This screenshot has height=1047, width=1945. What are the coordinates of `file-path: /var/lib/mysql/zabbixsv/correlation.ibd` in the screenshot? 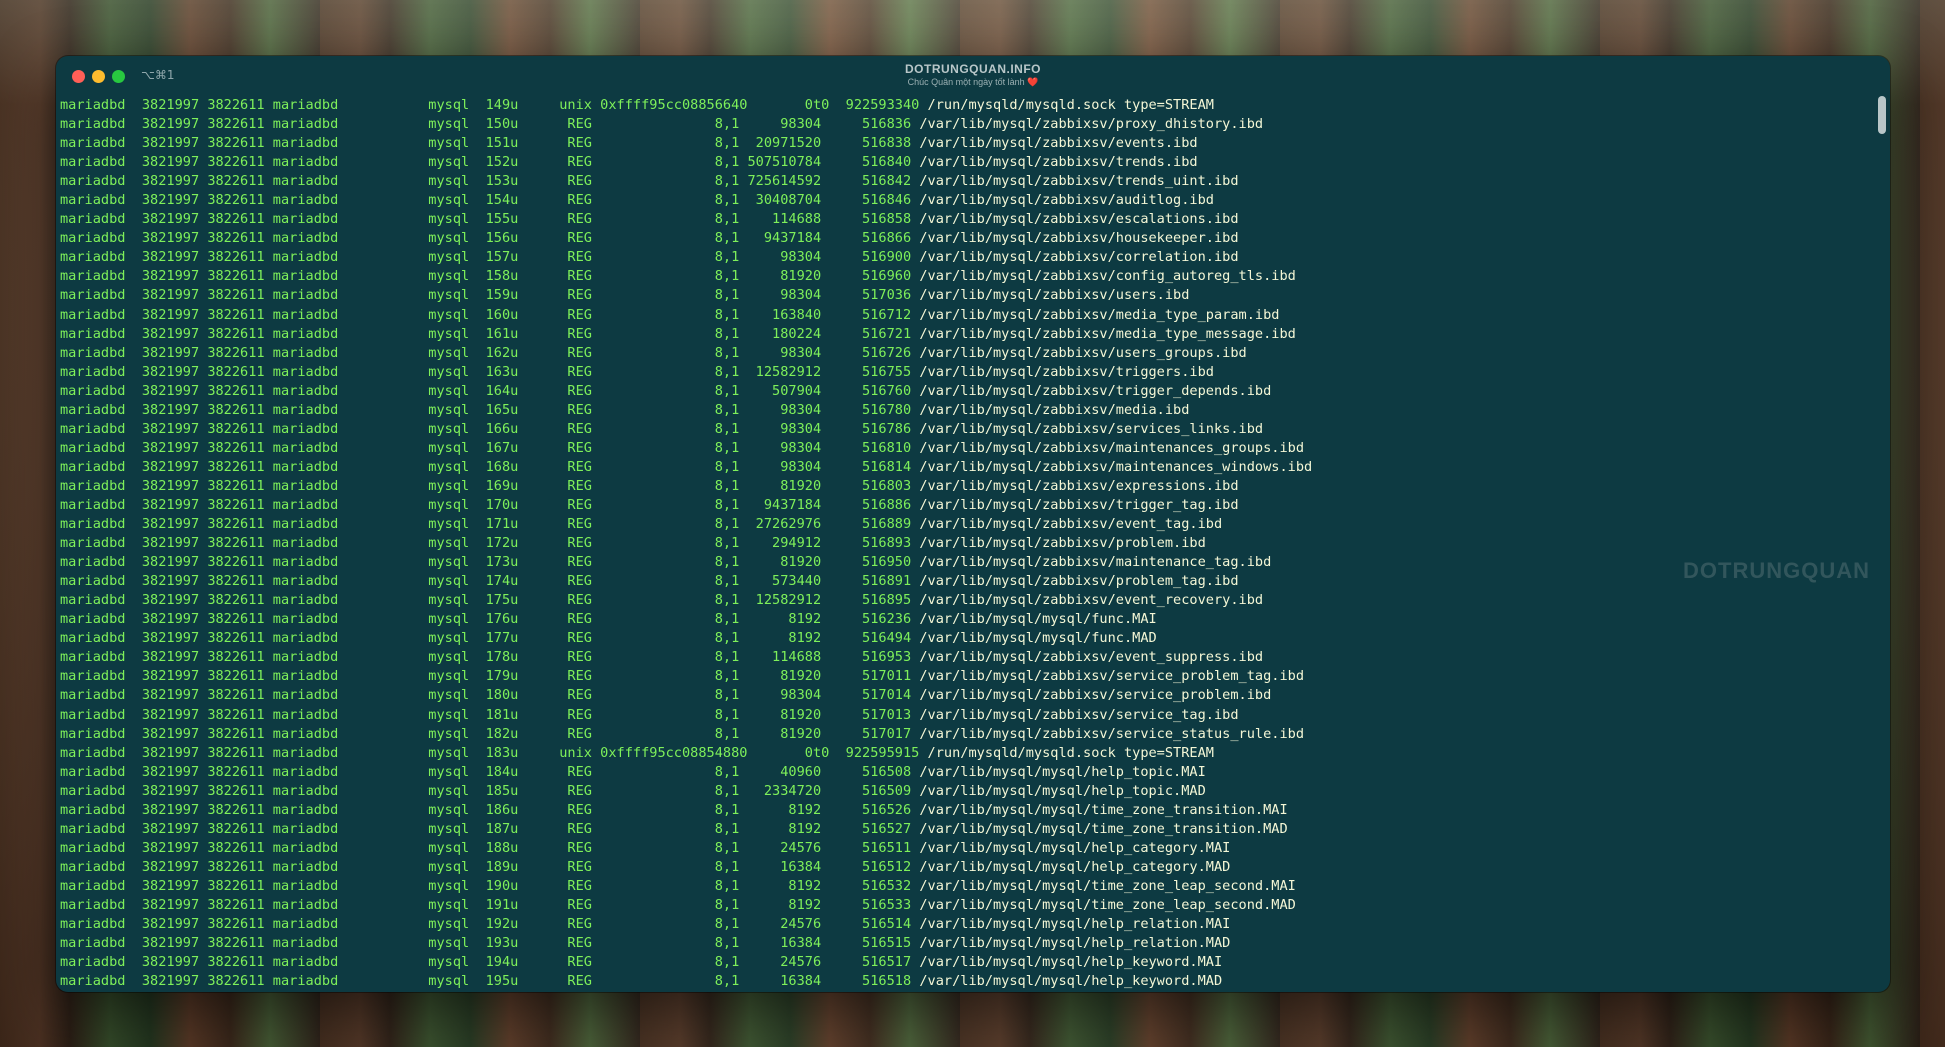 It's located at (1079, 257).